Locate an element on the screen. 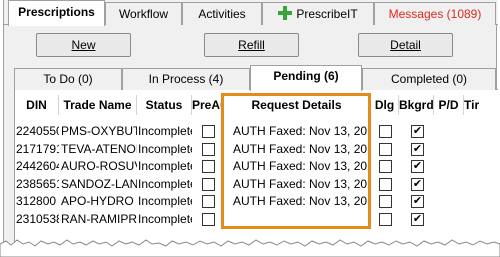 This screenshot has height=257, width=500. cell-trade-name: APO-HYDRO is located at coordinates (97, 201).